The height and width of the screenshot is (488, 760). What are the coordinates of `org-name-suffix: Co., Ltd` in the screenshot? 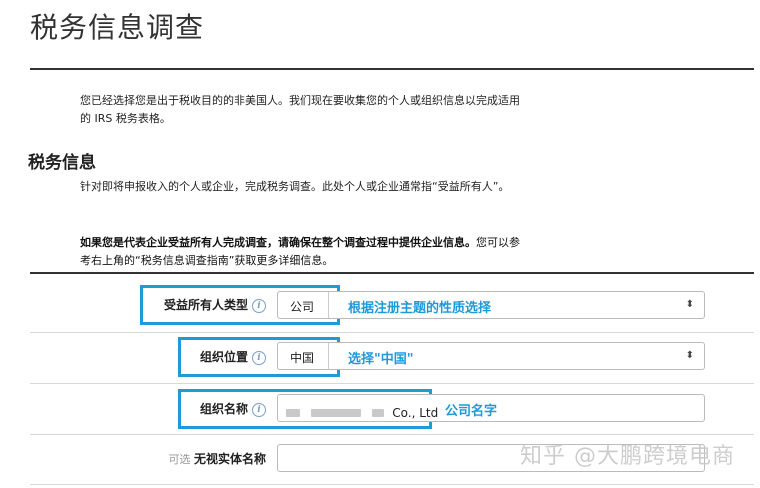 It's located at (415, 413).